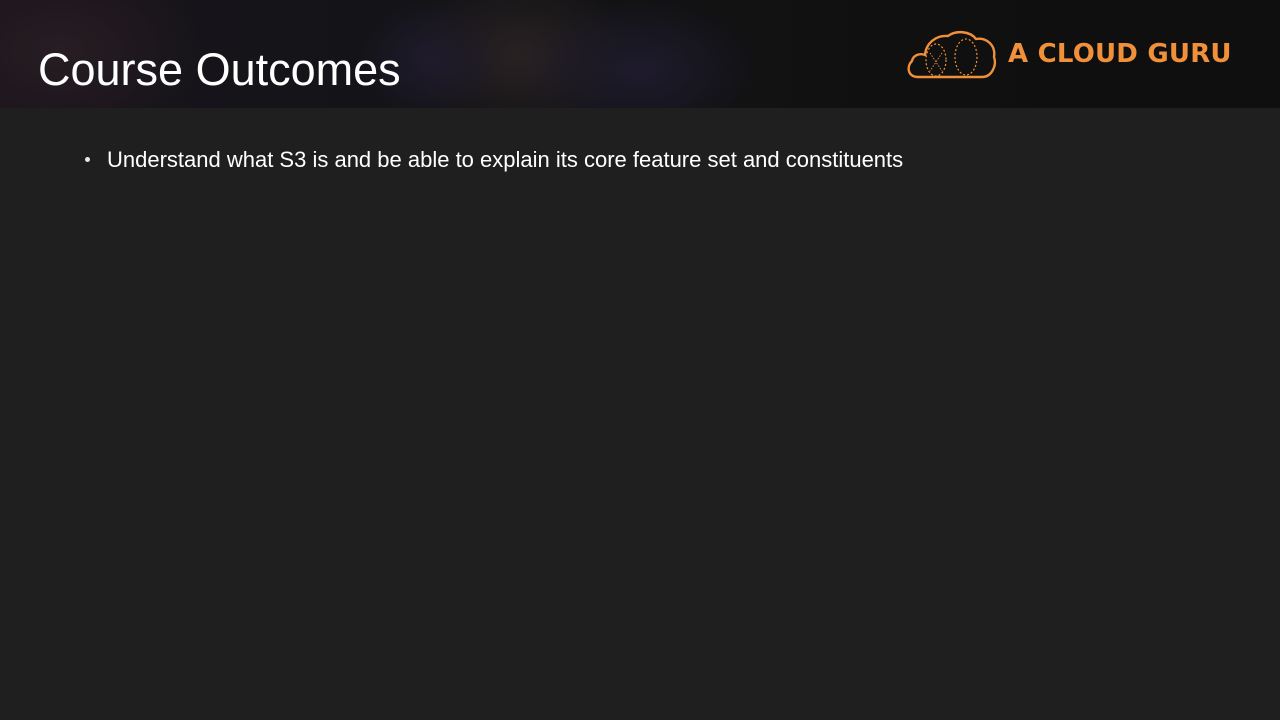  I want to click on slide-title: Course Outcomes, so click(219, 69).